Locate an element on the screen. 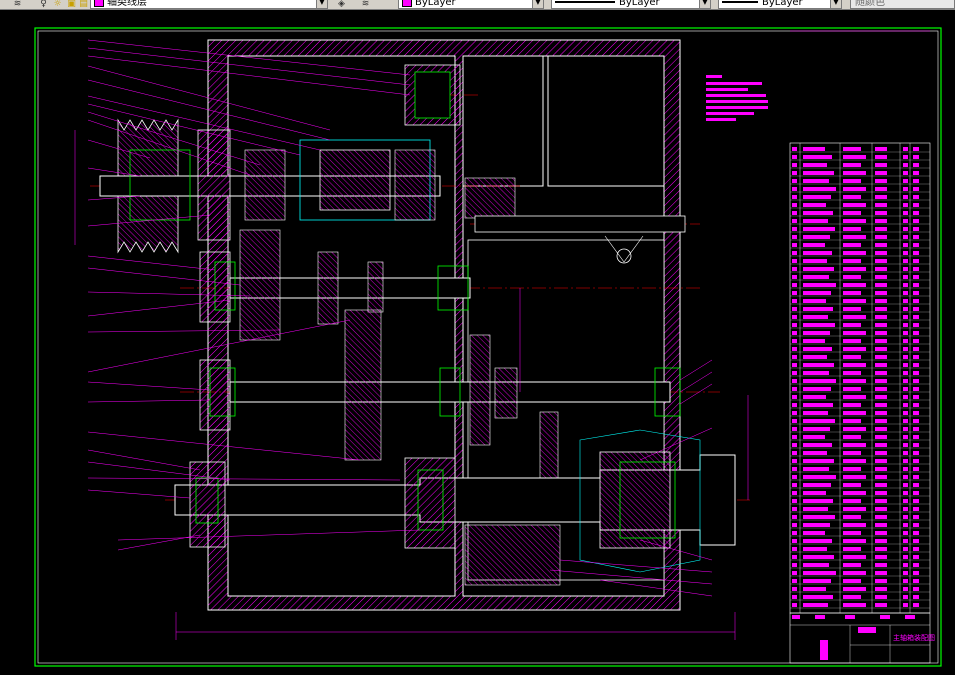  color-value: ByLayer is located at coordinates (435, 4).